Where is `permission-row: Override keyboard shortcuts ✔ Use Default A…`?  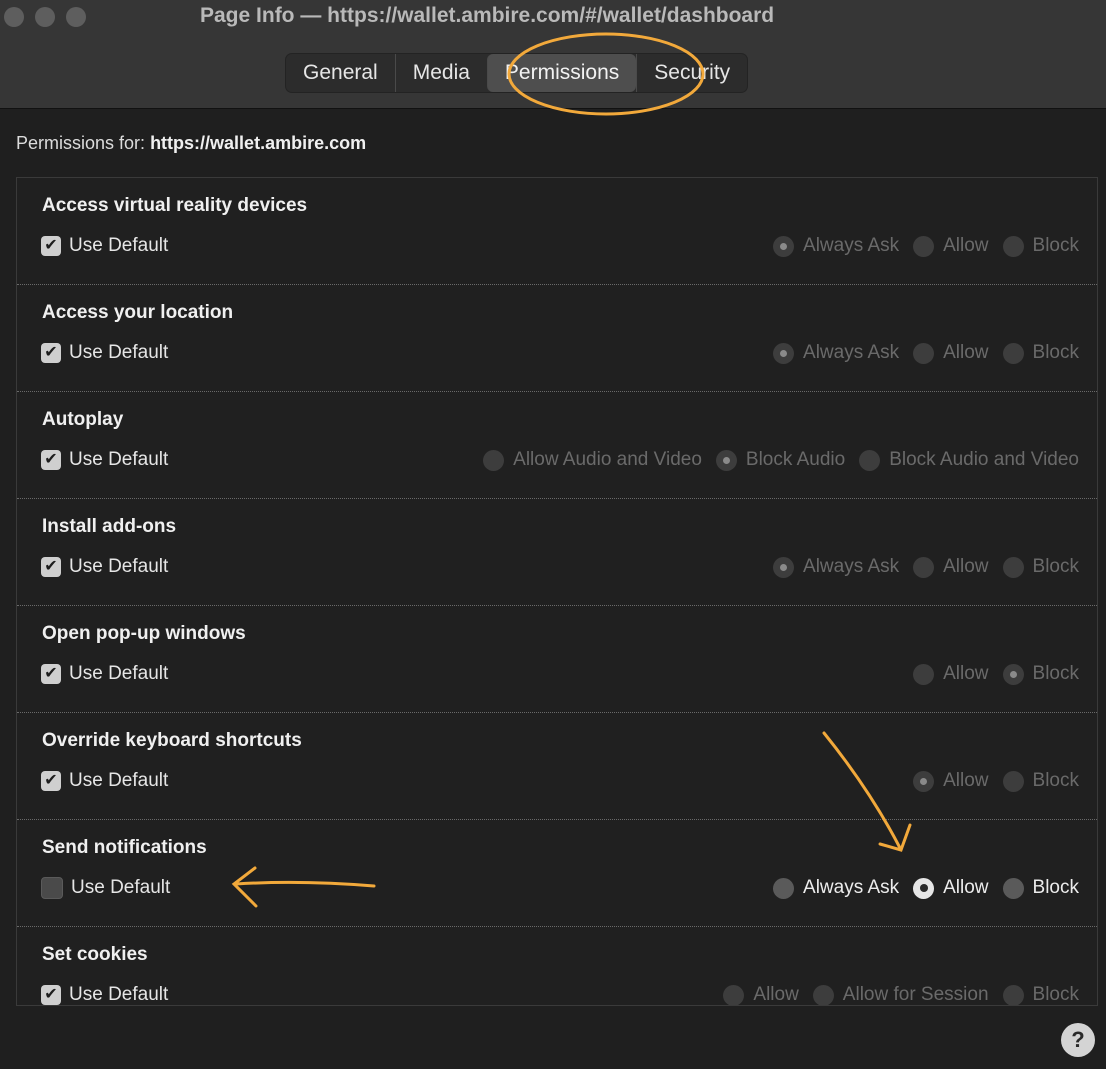
permission-row: Override keyboard shortcuts ✔ Use Default A… is located at coordinates (557, 766).